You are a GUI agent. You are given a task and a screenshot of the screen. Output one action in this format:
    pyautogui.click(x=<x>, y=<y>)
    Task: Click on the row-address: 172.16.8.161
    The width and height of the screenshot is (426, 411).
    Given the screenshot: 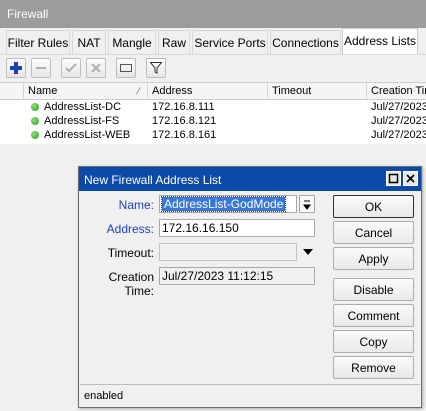 What is the action you would take?
    pyautogui.click(x=184, y=135)
    